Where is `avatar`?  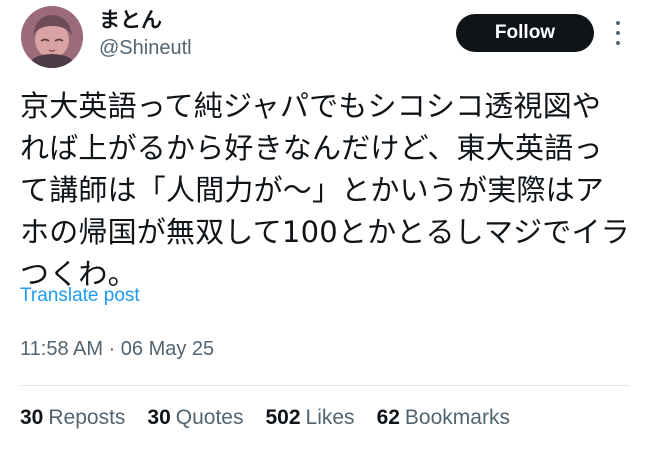
avatar is located at coordinates (52, 37).